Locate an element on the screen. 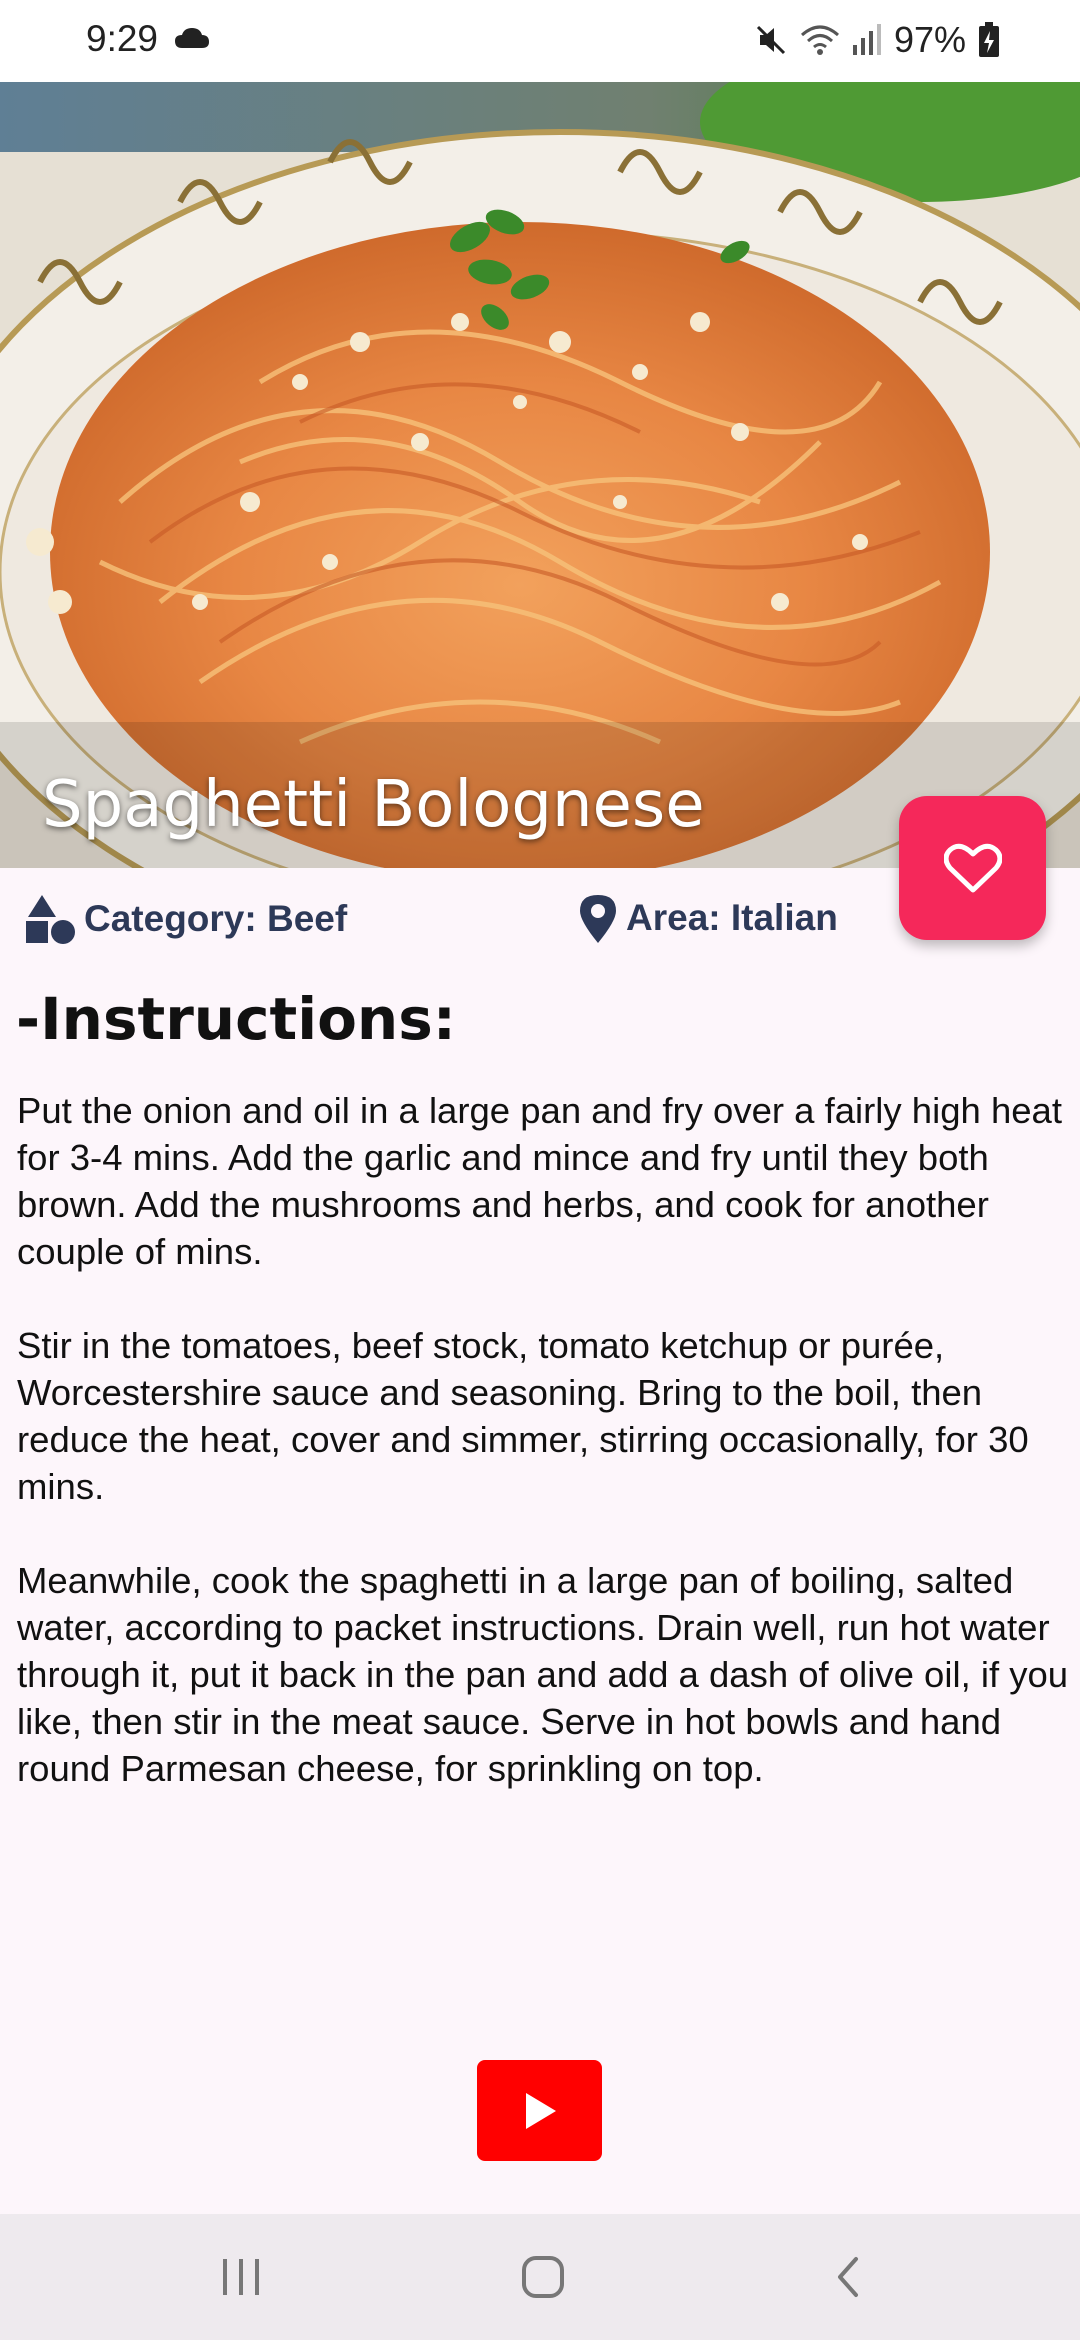 Image resolution: width=1080 pixels, height=2340 pixels. play-icon is located at coordinates (540, 2110).